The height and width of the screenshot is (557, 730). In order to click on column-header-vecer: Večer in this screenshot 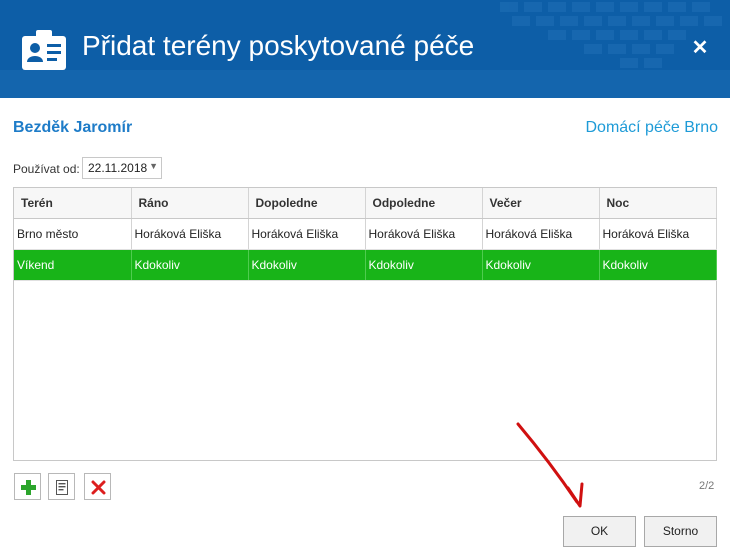, I will do `click(541, 203)`.